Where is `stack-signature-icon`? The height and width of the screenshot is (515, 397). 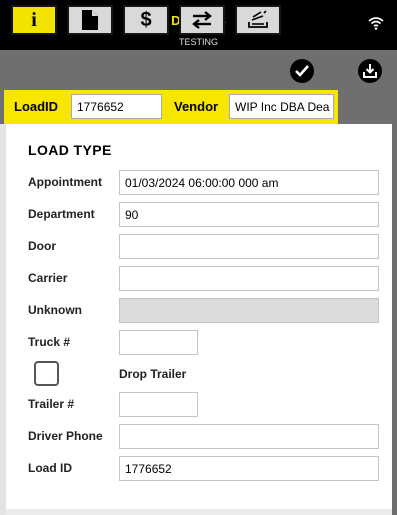
stack-signature-icon is located at coordinates (258, 19).